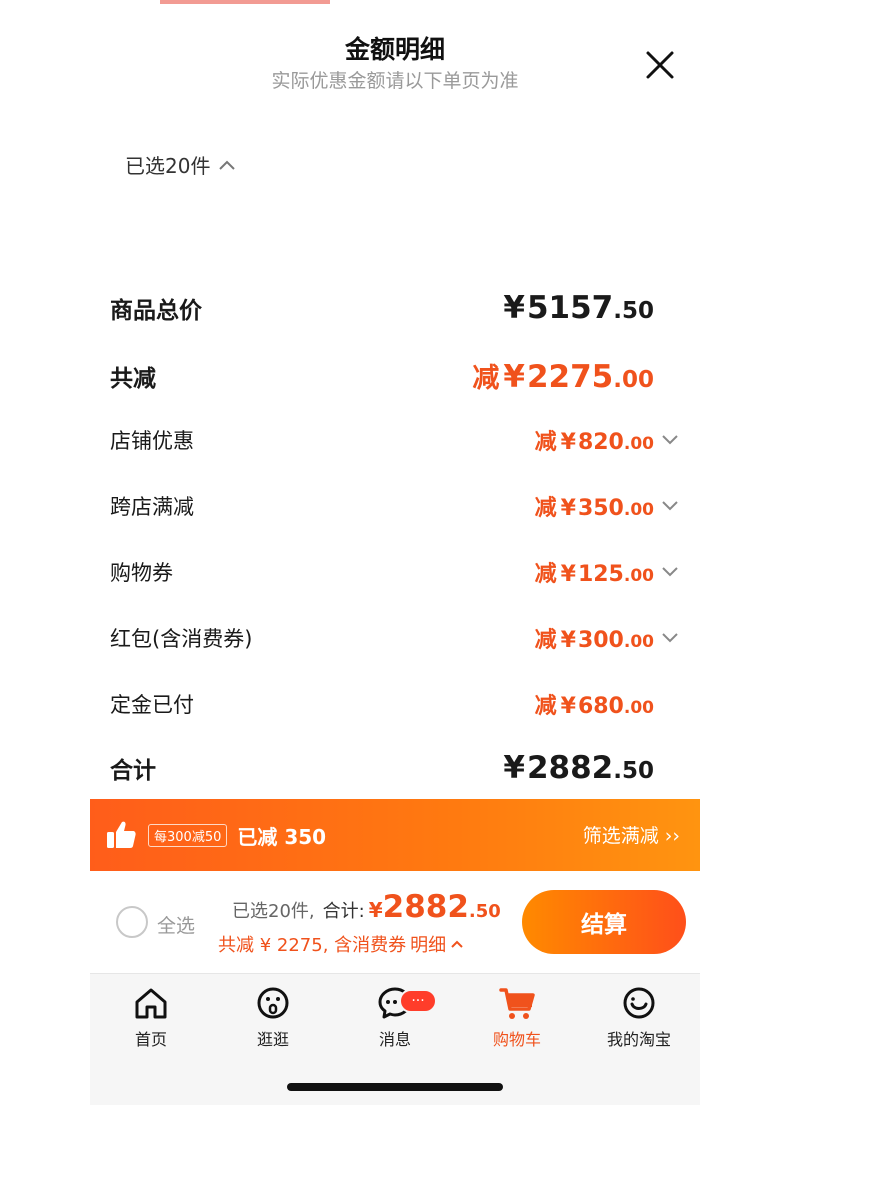 The image size is (887, 1183). What do you see at coordinates (245, 2) in the screenshot?
I see `background-peek` at bounding box center [245, 2].